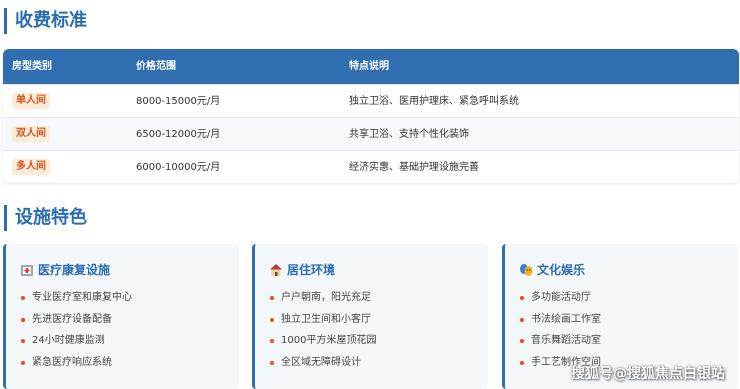  I want to click on table-row: 多人间 6000-10000元/月 经济实惠、基础护理设施完善, so click(371, 166).